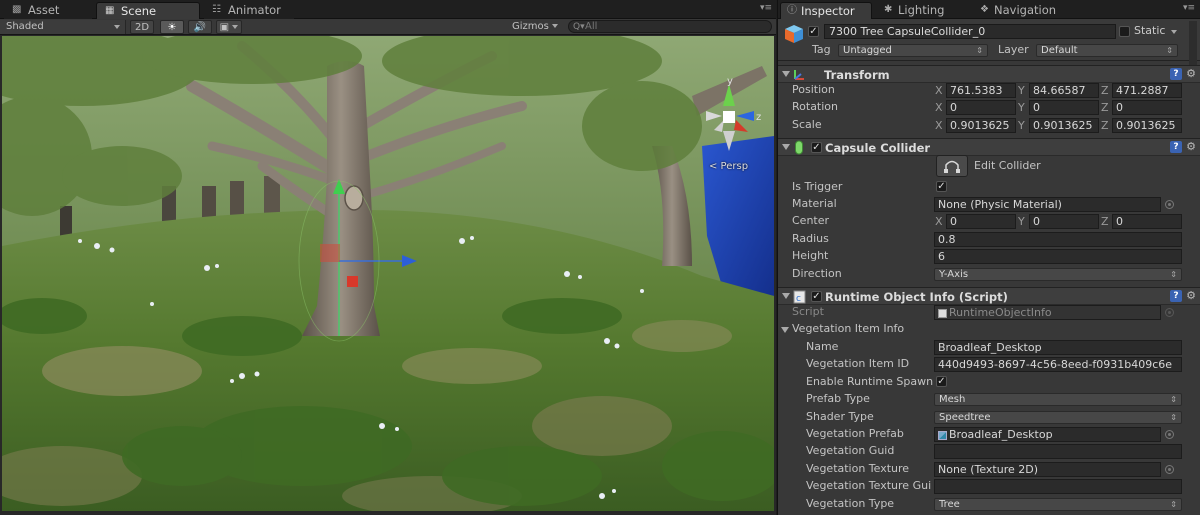 The height and width of the screenshot is (515, 1200). I want to click on rotation-z-field: 0, so click(1147, 107).